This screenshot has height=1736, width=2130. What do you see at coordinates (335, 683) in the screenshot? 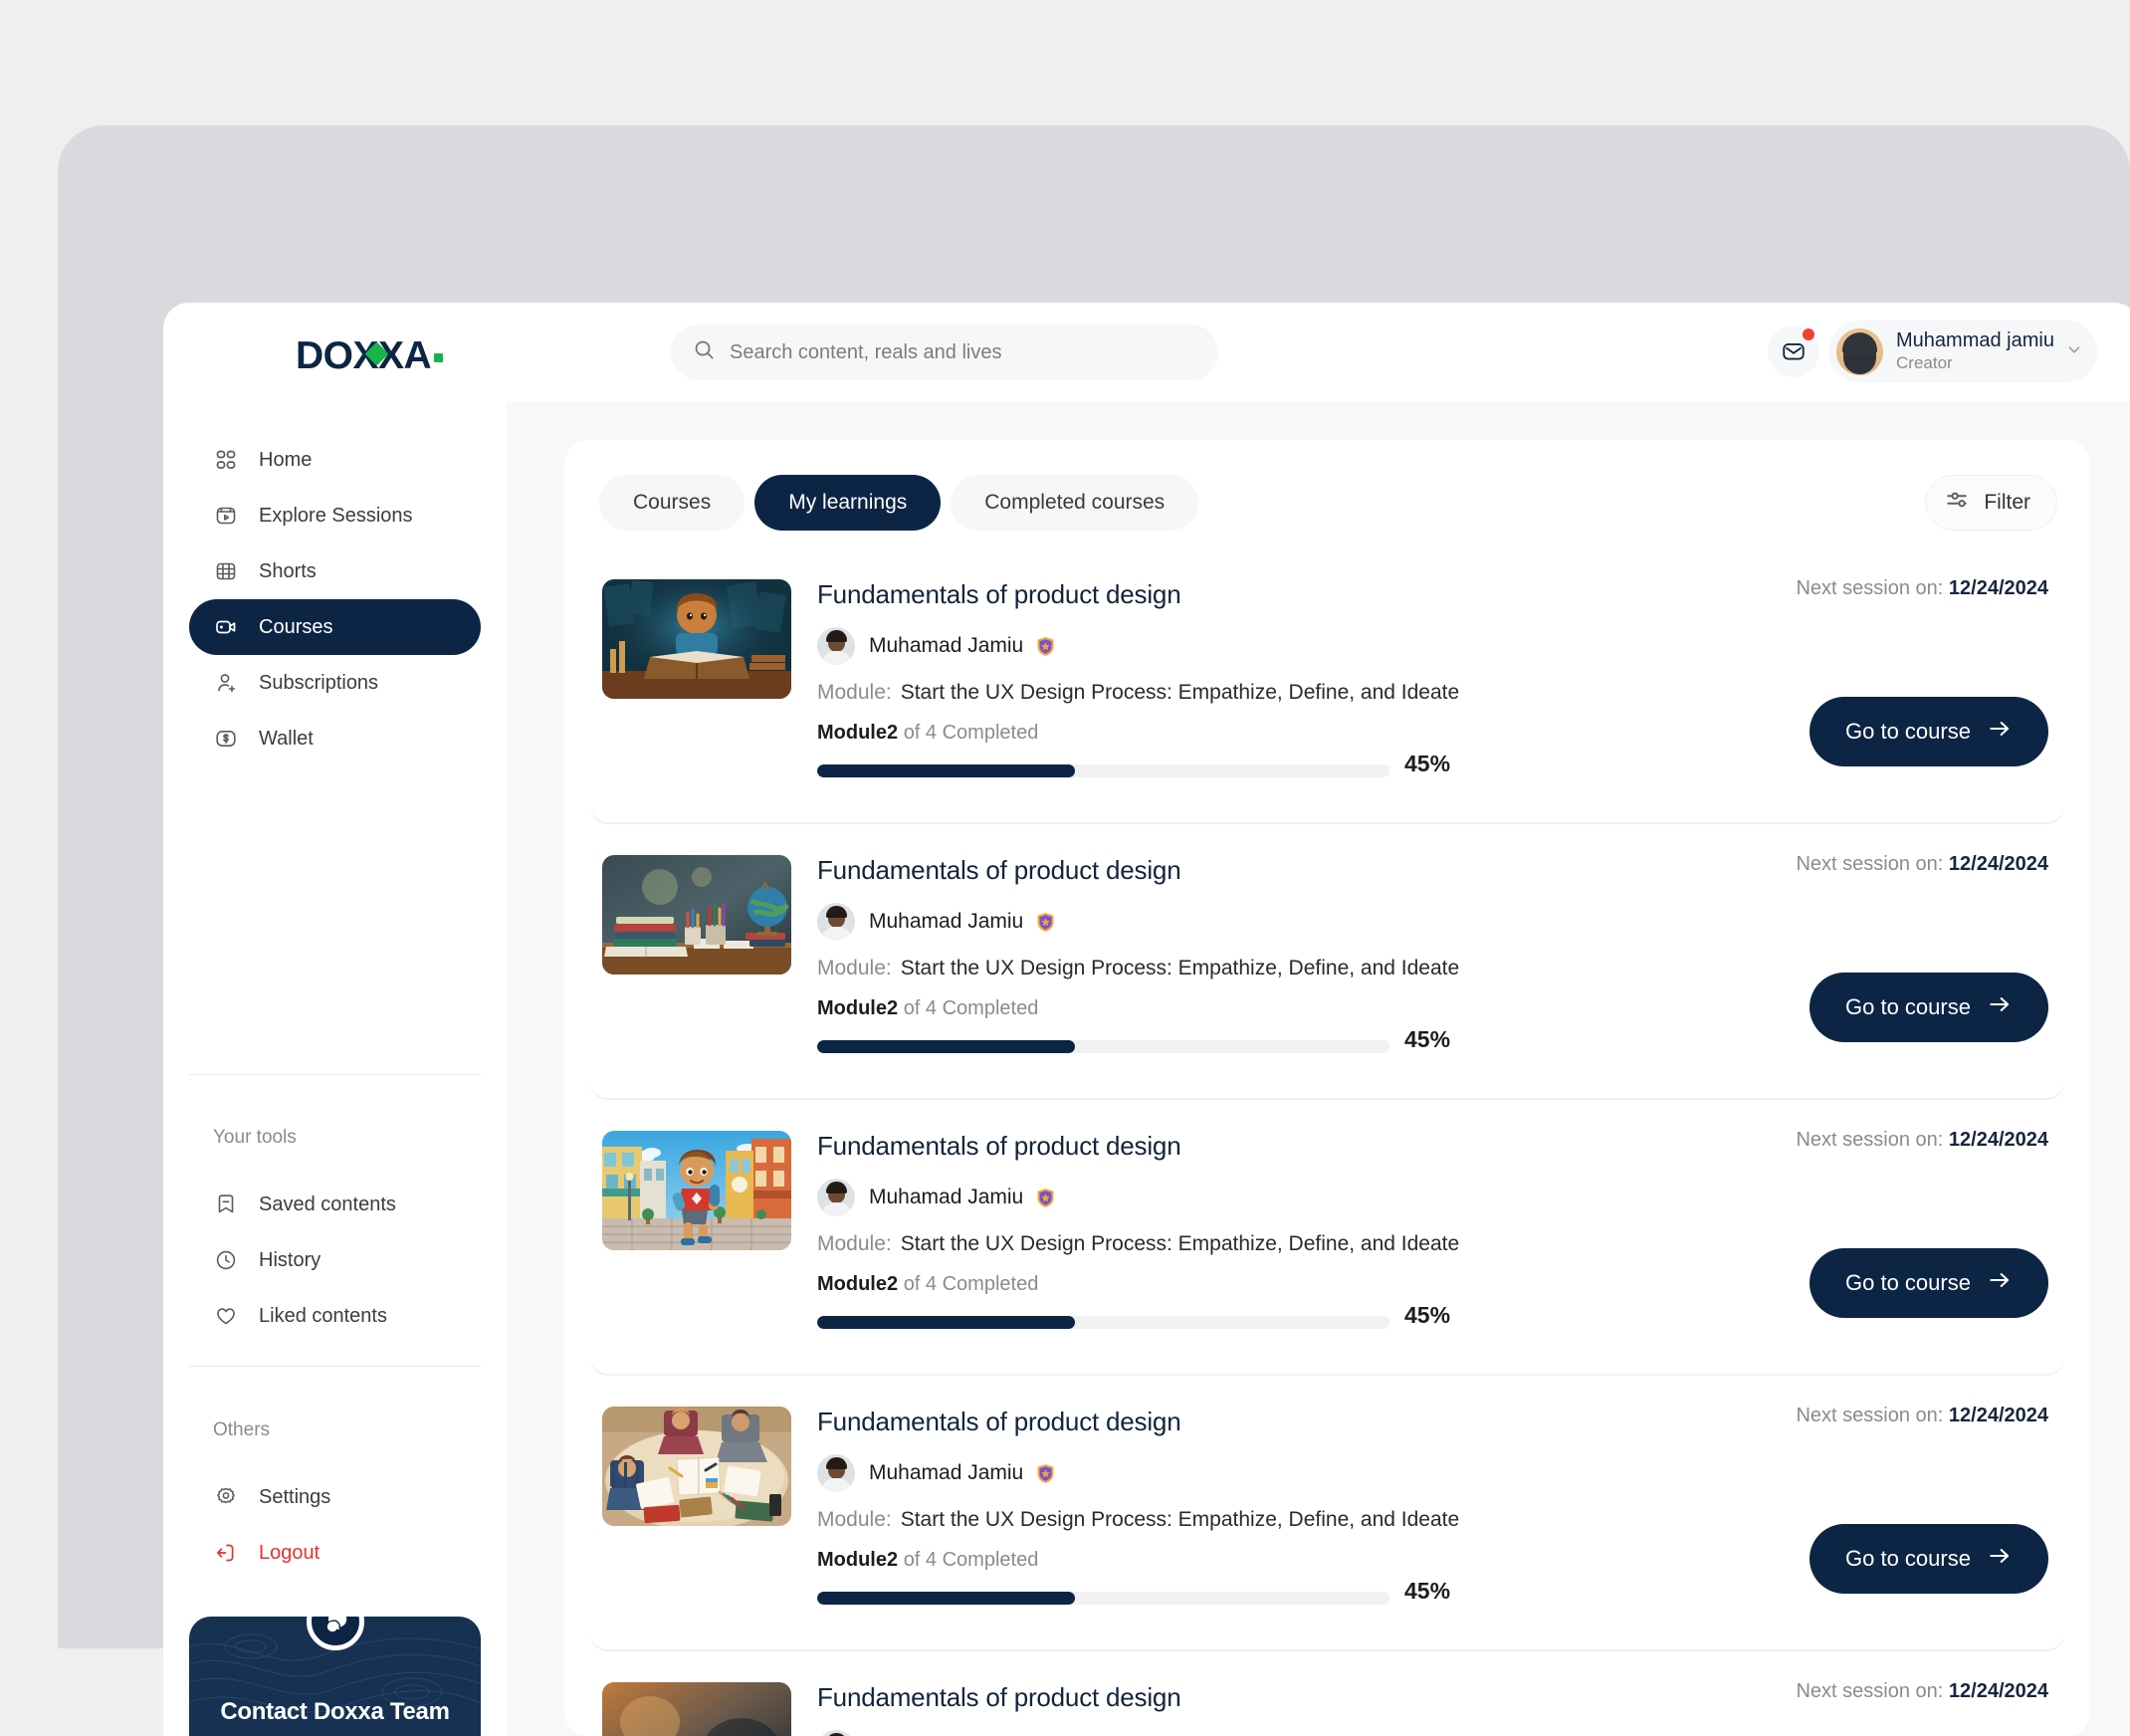
I see `sidebar-item-subscriptions: Subscriptions` at bounding box center [335, 683].